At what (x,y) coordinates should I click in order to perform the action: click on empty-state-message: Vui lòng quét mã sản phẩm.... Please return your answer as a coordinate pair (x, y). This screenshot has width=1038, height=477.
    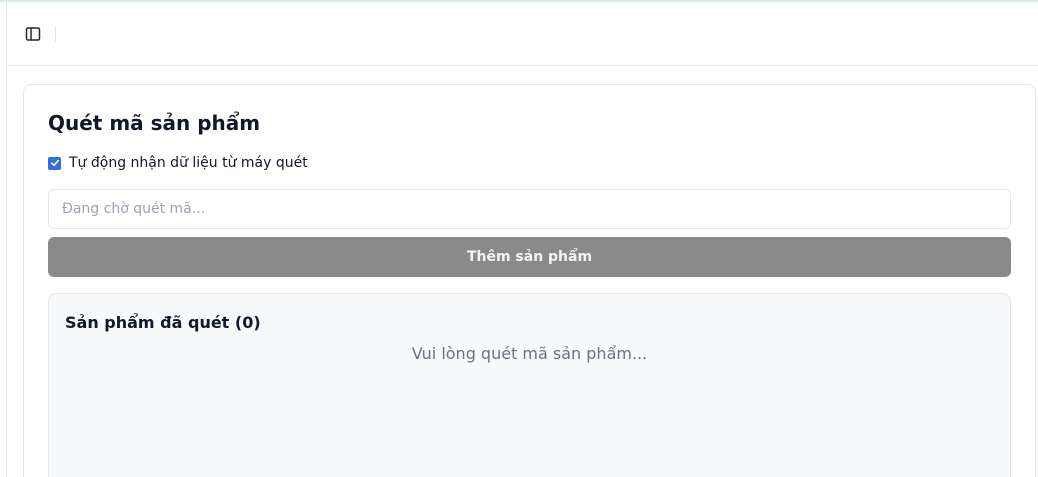
    Looking at the image, I should click on (529, 353).